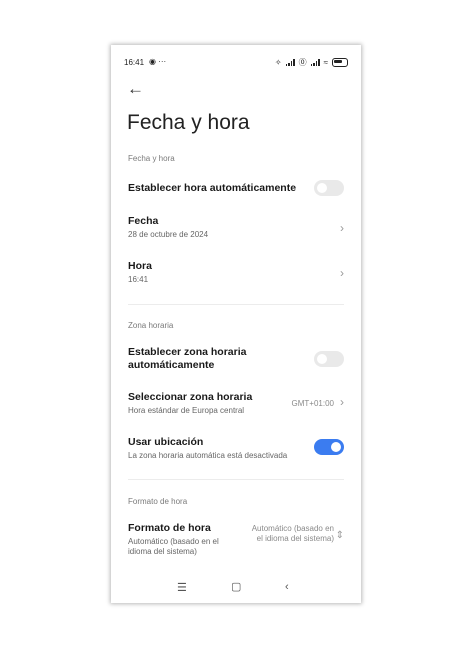  Describe the element at coordinates (158, 61) in the screenshot. I see `status-left-icons: ◉ ···` at that location.